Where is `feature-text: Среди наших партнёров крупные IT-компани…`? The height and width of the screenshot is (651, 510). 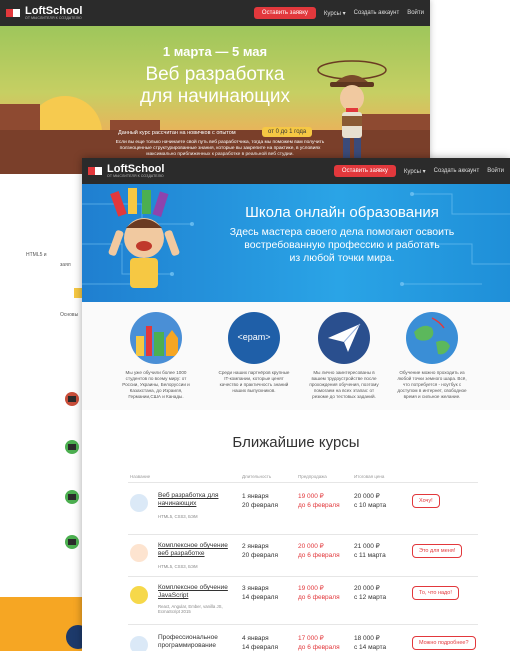
feature-text: Среди наших партнёров крупные IT-компани… is located at coordinates (254, 381).